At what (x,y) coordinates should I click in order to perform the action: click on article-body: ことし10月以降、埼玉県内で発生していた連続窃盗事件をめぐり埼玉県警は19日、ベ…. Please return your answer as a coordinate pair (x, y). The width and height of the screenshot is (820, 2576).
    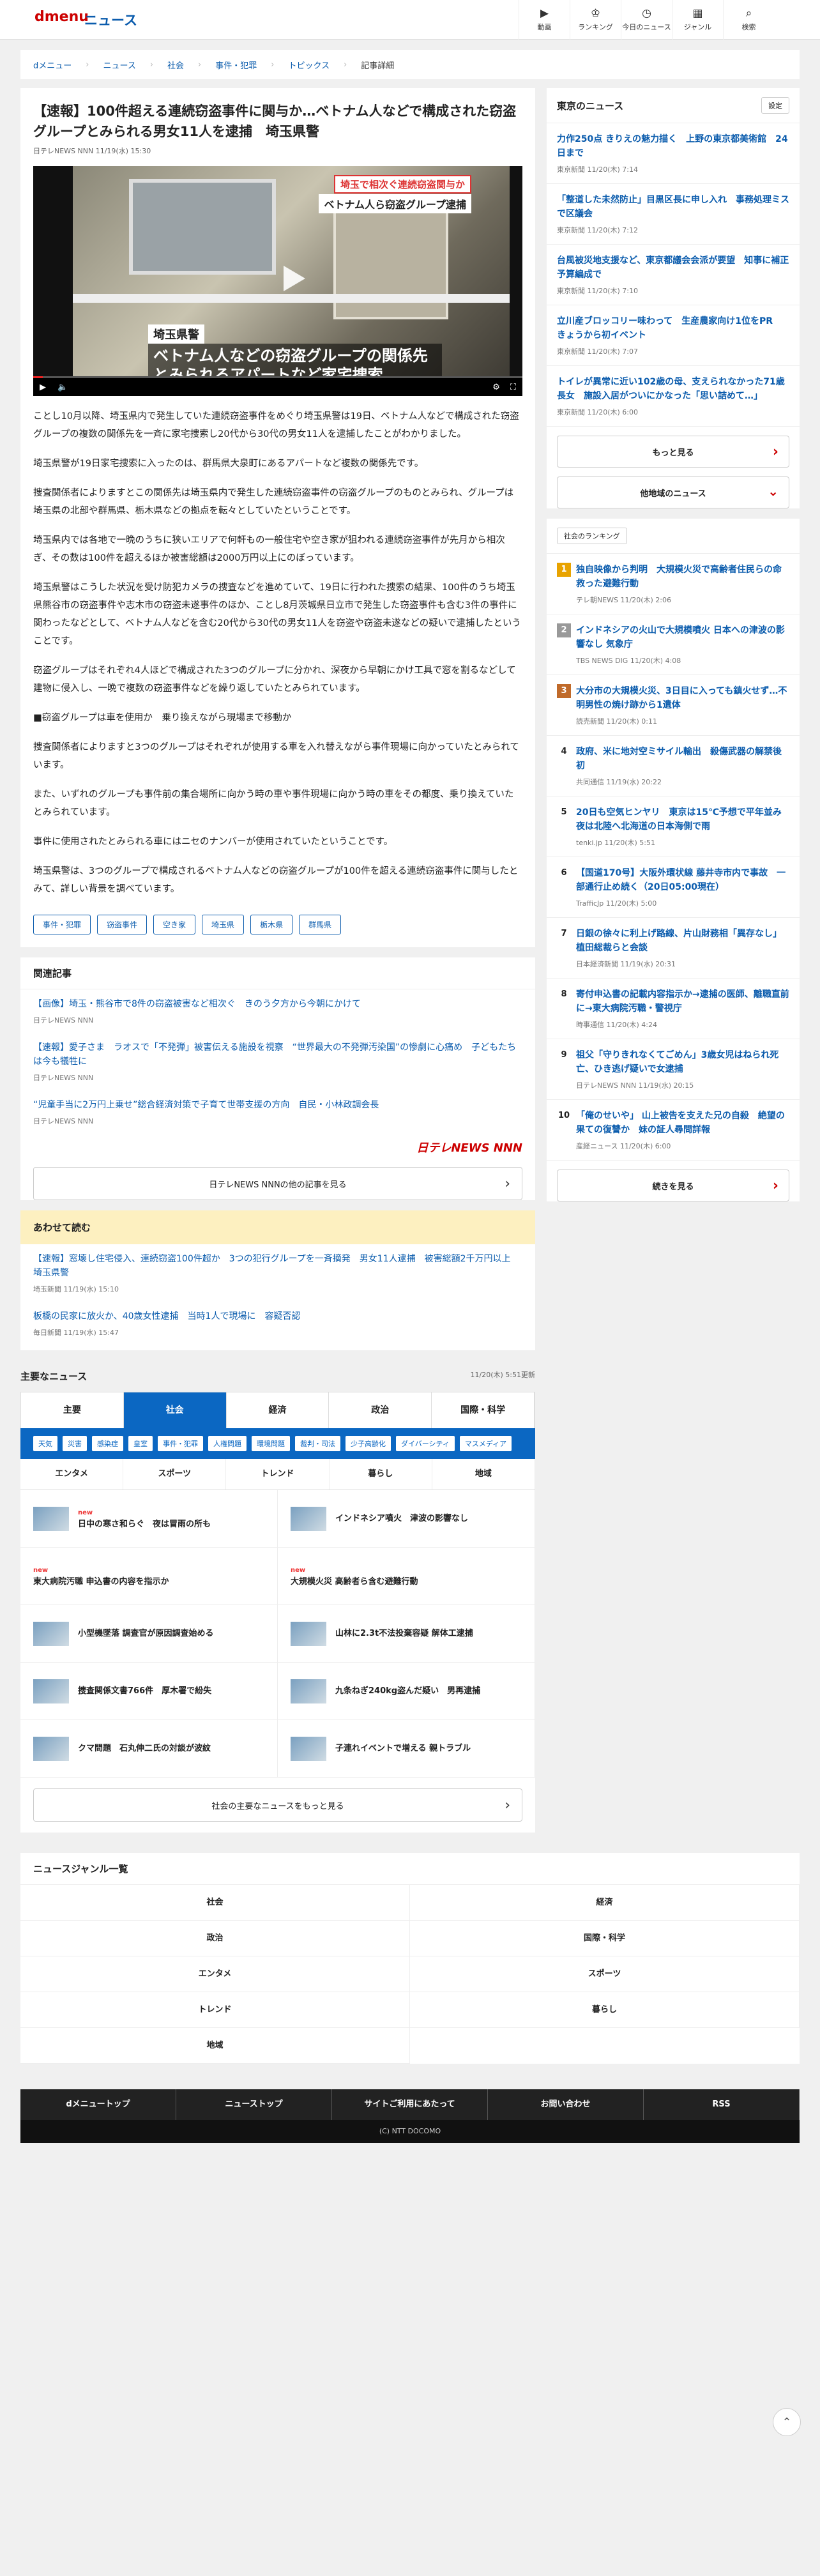
    Looking at the image, I should click on (277, 653).